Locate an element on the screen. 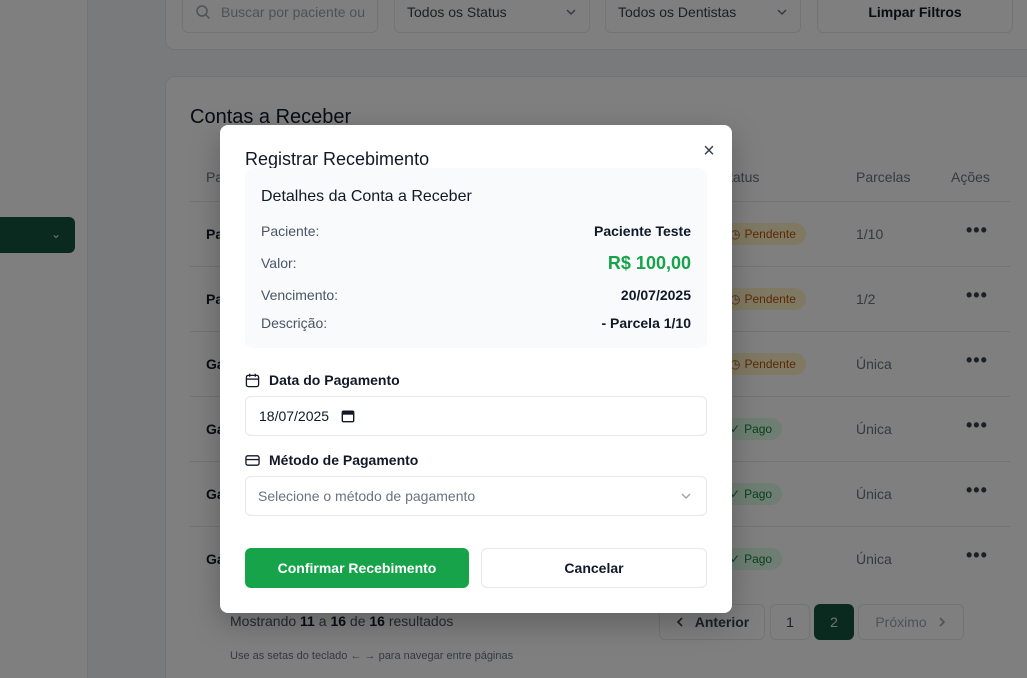  calendar-icon is located at coordinates (252, 380).